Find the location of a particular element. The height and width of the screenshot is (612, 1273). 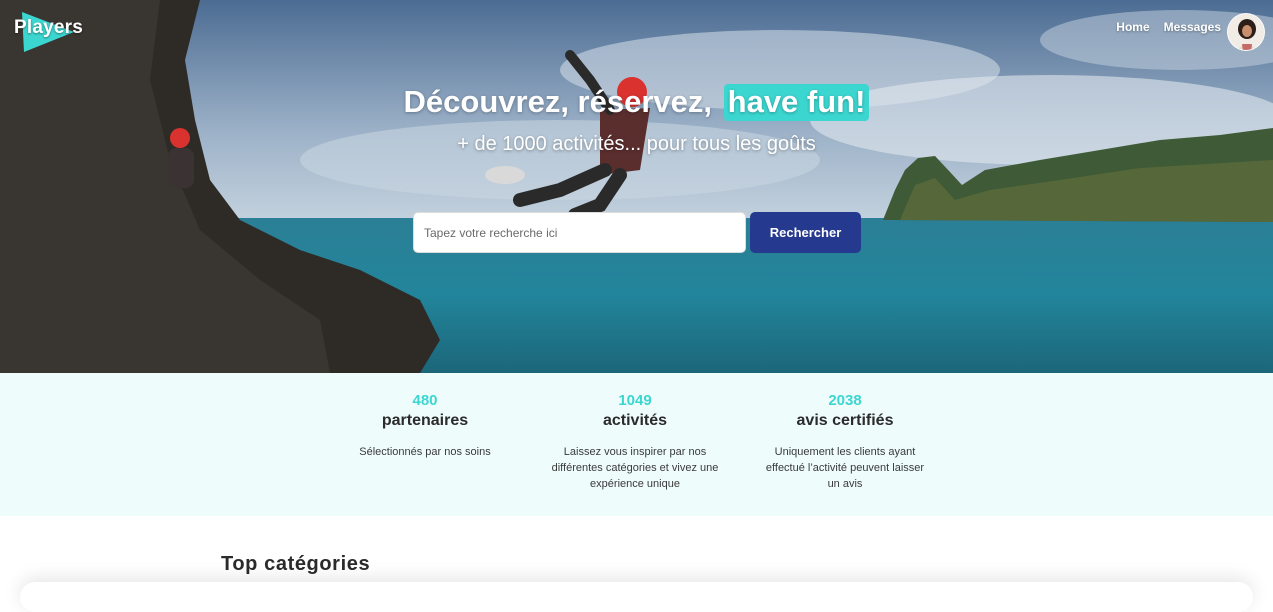

logo-text: Players is located at coordinates (48, 28).